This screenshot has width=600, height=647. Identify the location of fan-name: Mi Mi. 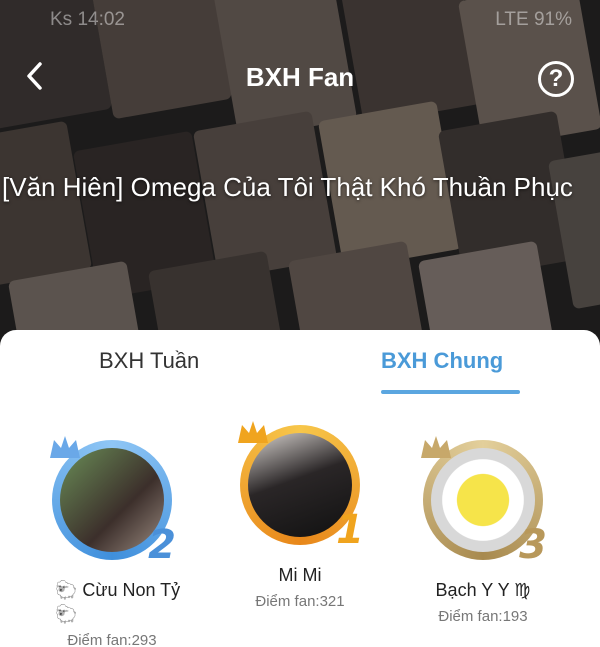
(300, 575).